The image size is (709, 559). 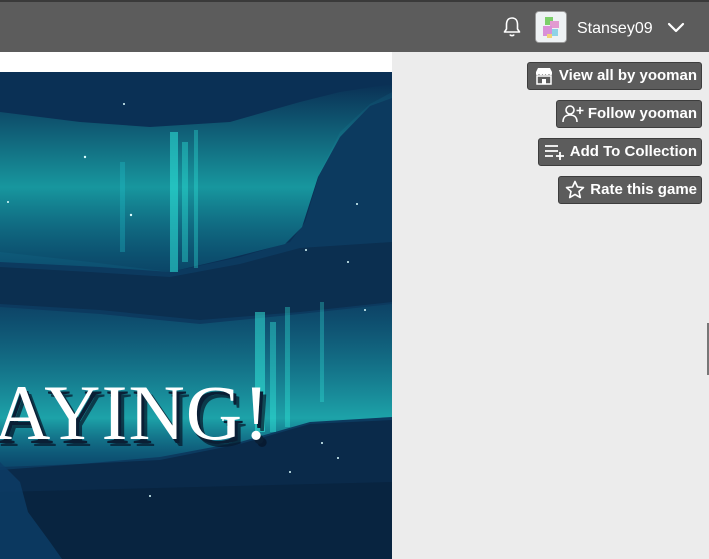 I want to click on rate-game-button: Rate this game, so click(x=630, y=190).